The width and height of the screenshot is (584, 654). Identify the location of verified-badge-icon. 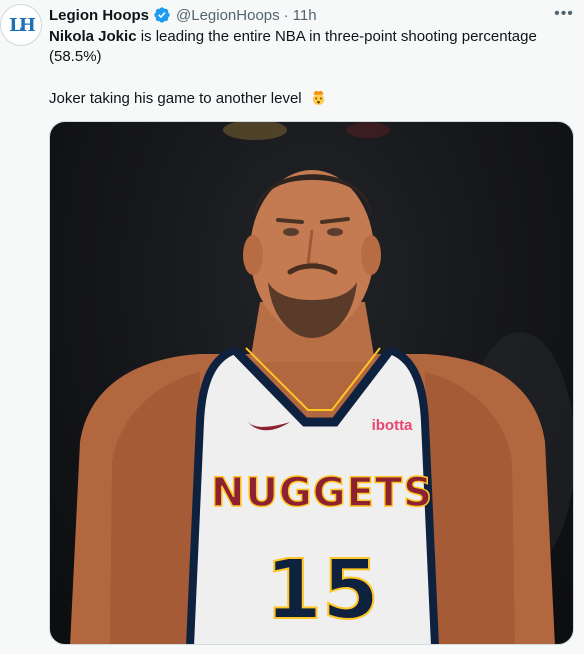
(162, 15).